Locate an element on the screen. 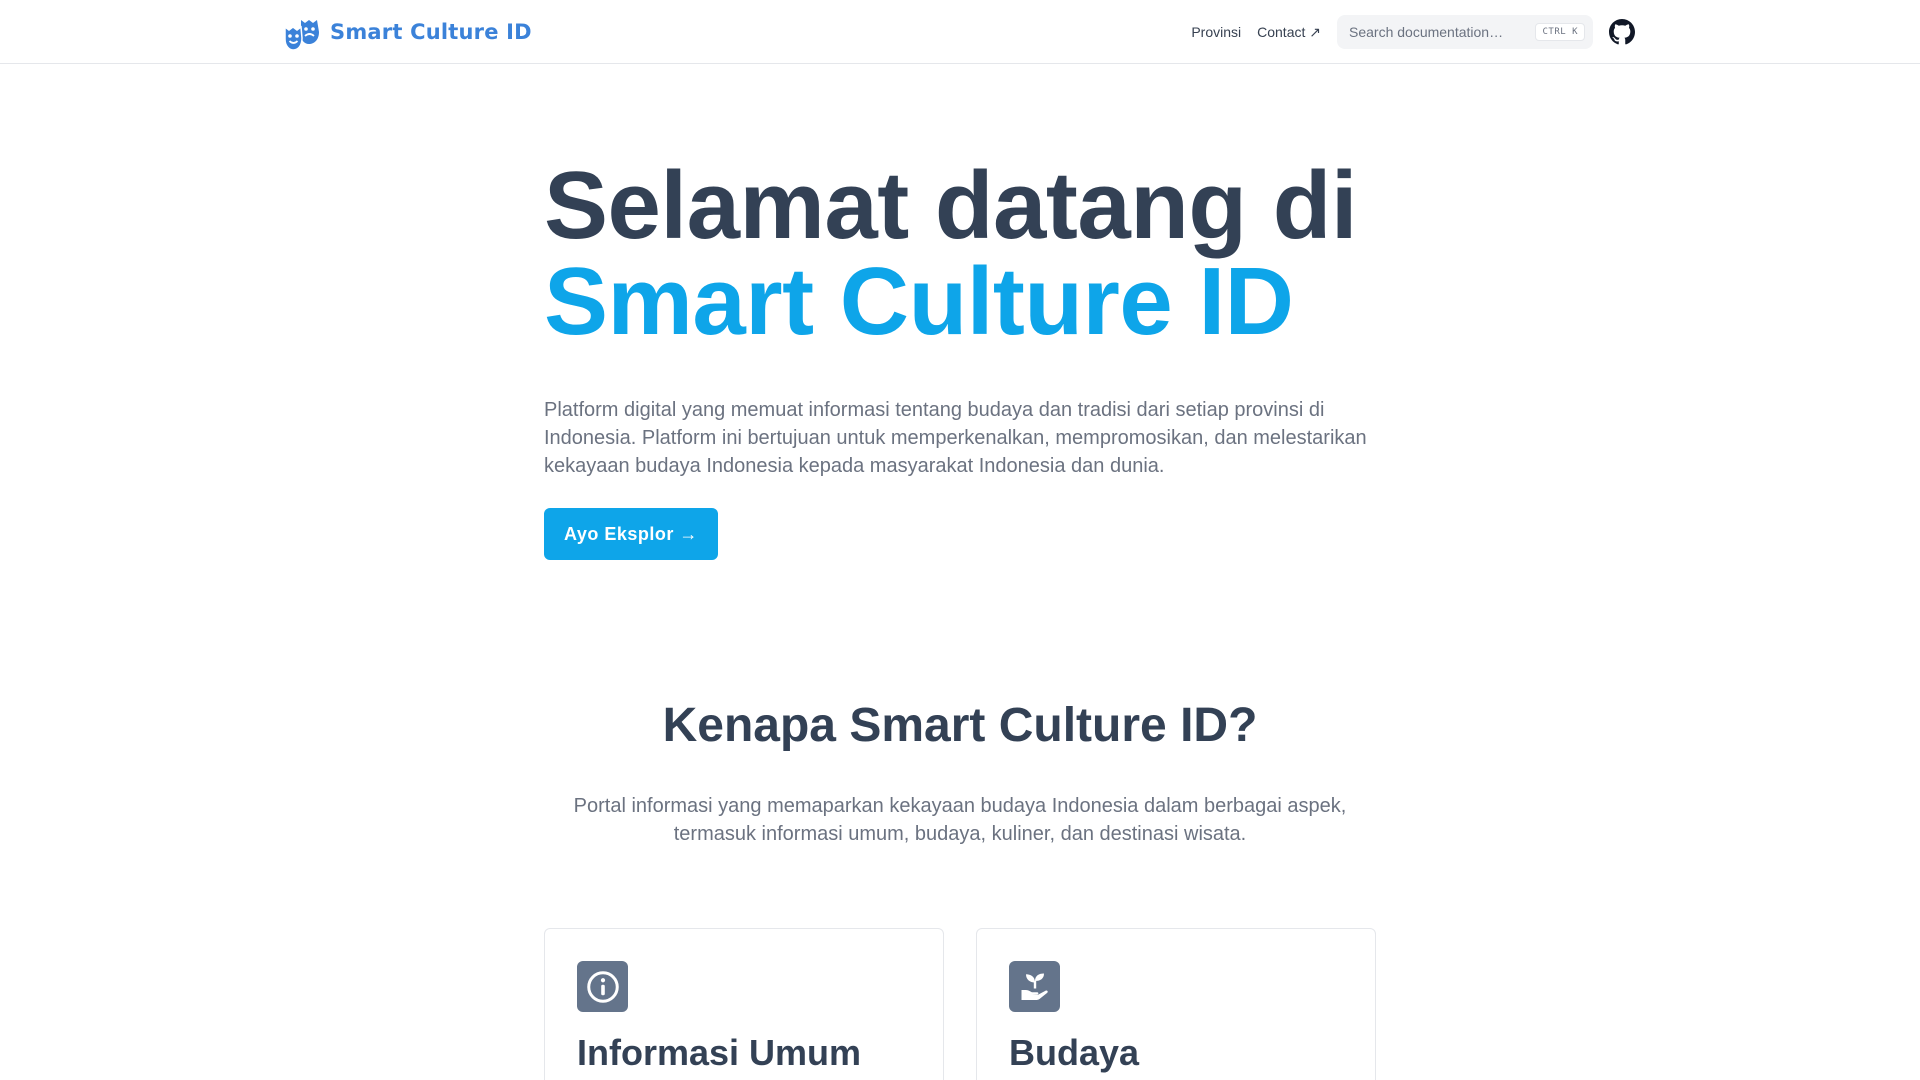  info-icon is located at coordinates (602, 986).